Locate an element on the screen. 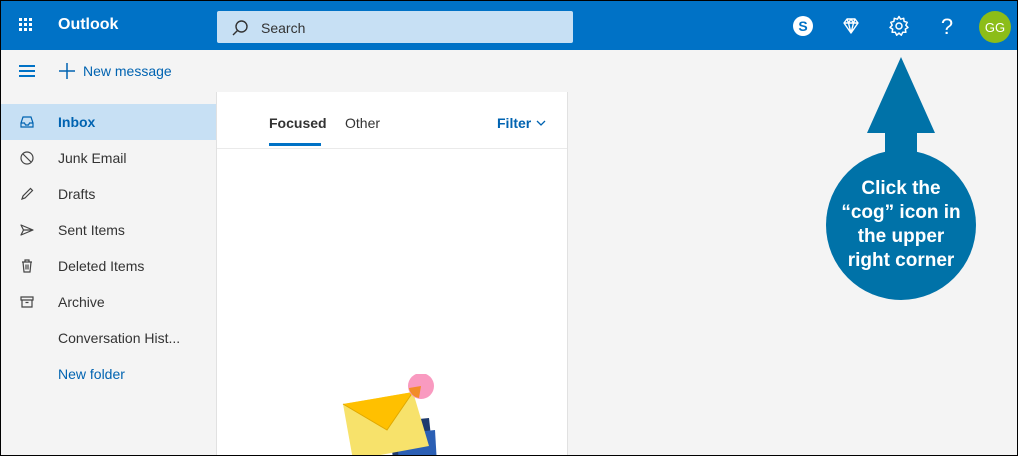 The width and height of the screenshot is (1018, 456). hamburger-menu-icon is located at coordinates (27, 71).